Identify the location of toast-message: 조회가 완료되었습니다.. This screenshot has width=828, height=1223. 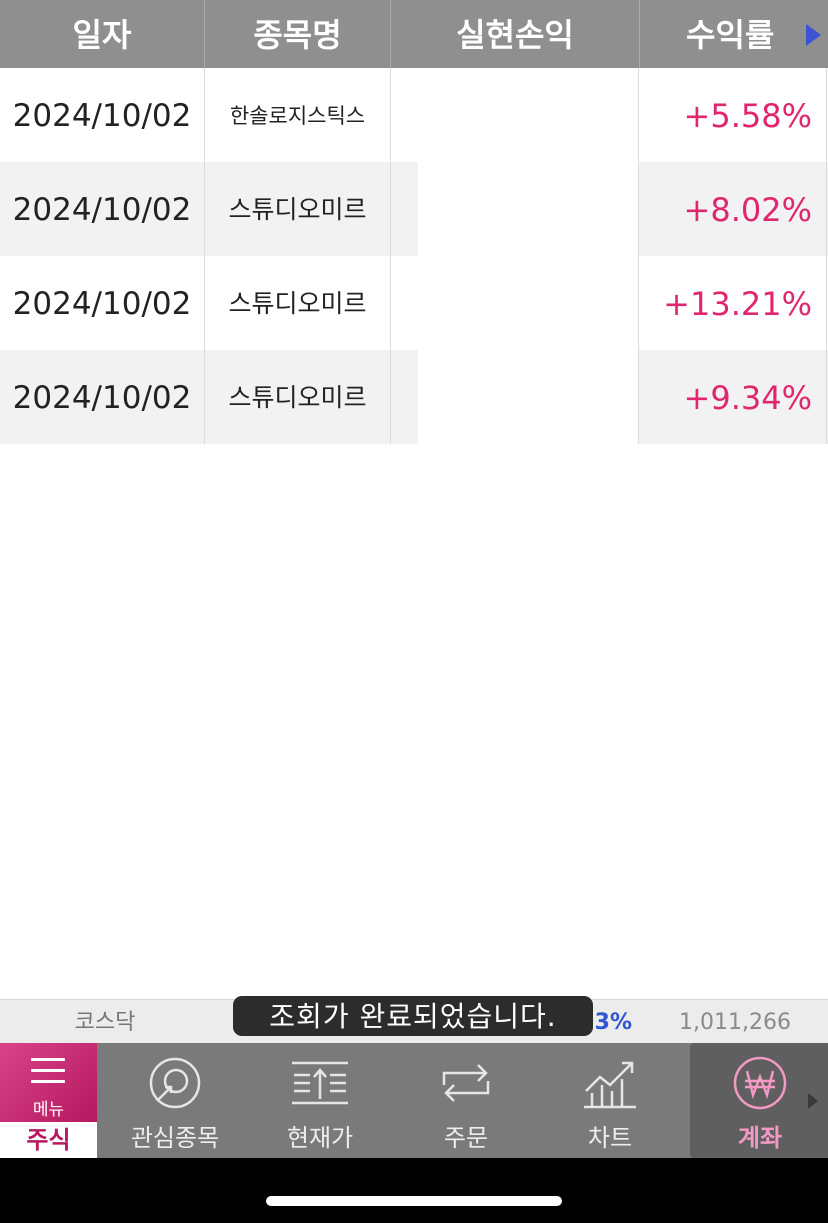
(413, 1016).